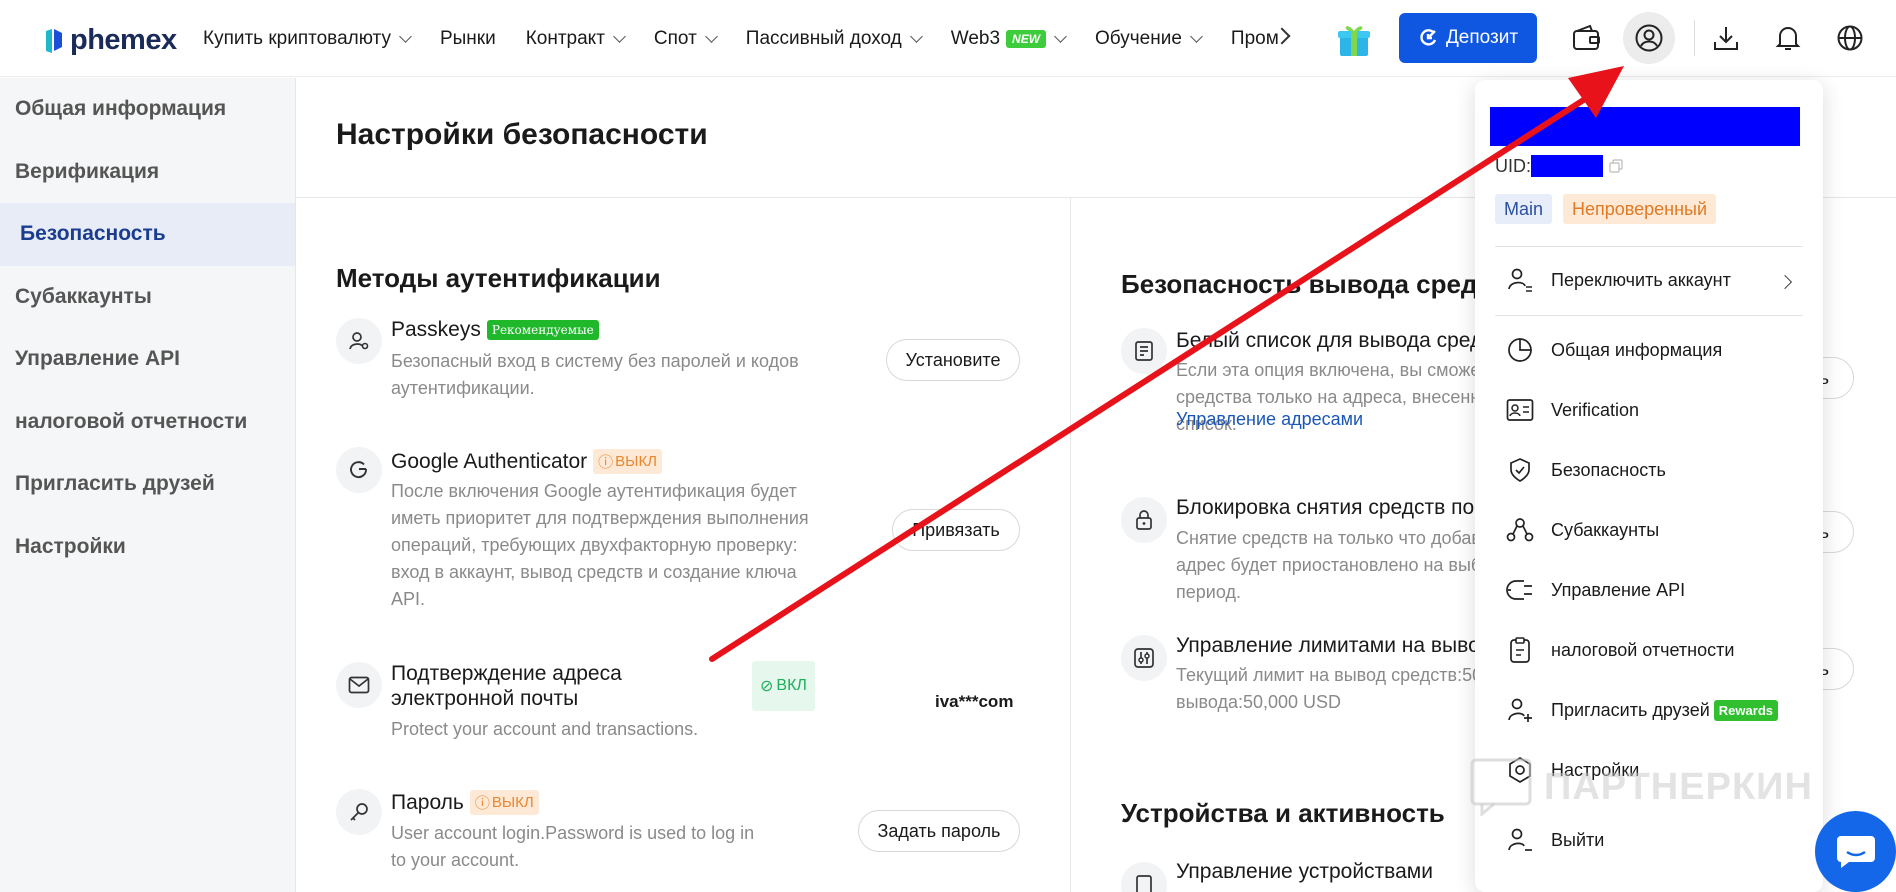 The height and width of the screenshot is (892, 1896). I want to click on warning-icon: ⓘ, so click(482, 803).